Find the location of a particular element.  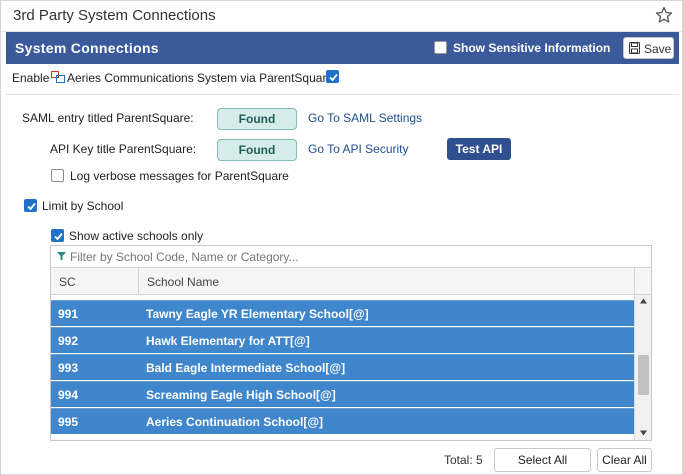

school-name: Hawk Elementary for ATT[@] is located at coordinates (228, 341).